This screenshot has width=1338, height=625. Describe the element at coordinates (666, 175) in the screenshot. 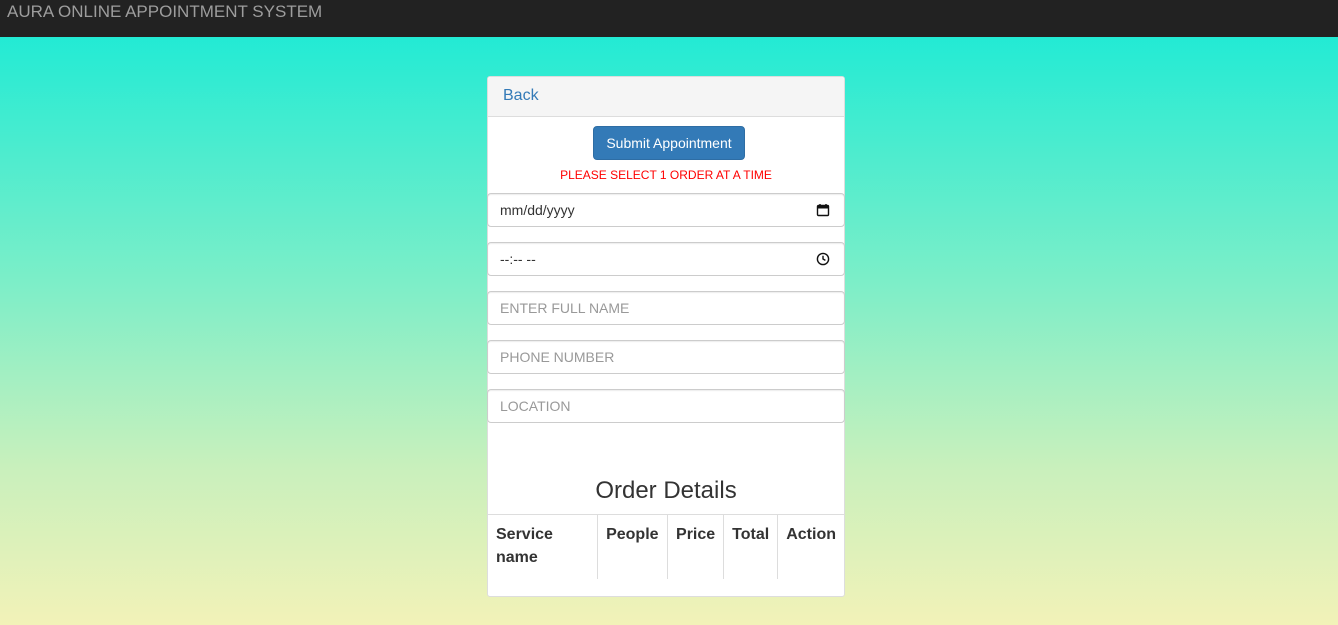

I see `warning-message: PLEASE SELECT 1 ORDER AT A TIME` at that location.